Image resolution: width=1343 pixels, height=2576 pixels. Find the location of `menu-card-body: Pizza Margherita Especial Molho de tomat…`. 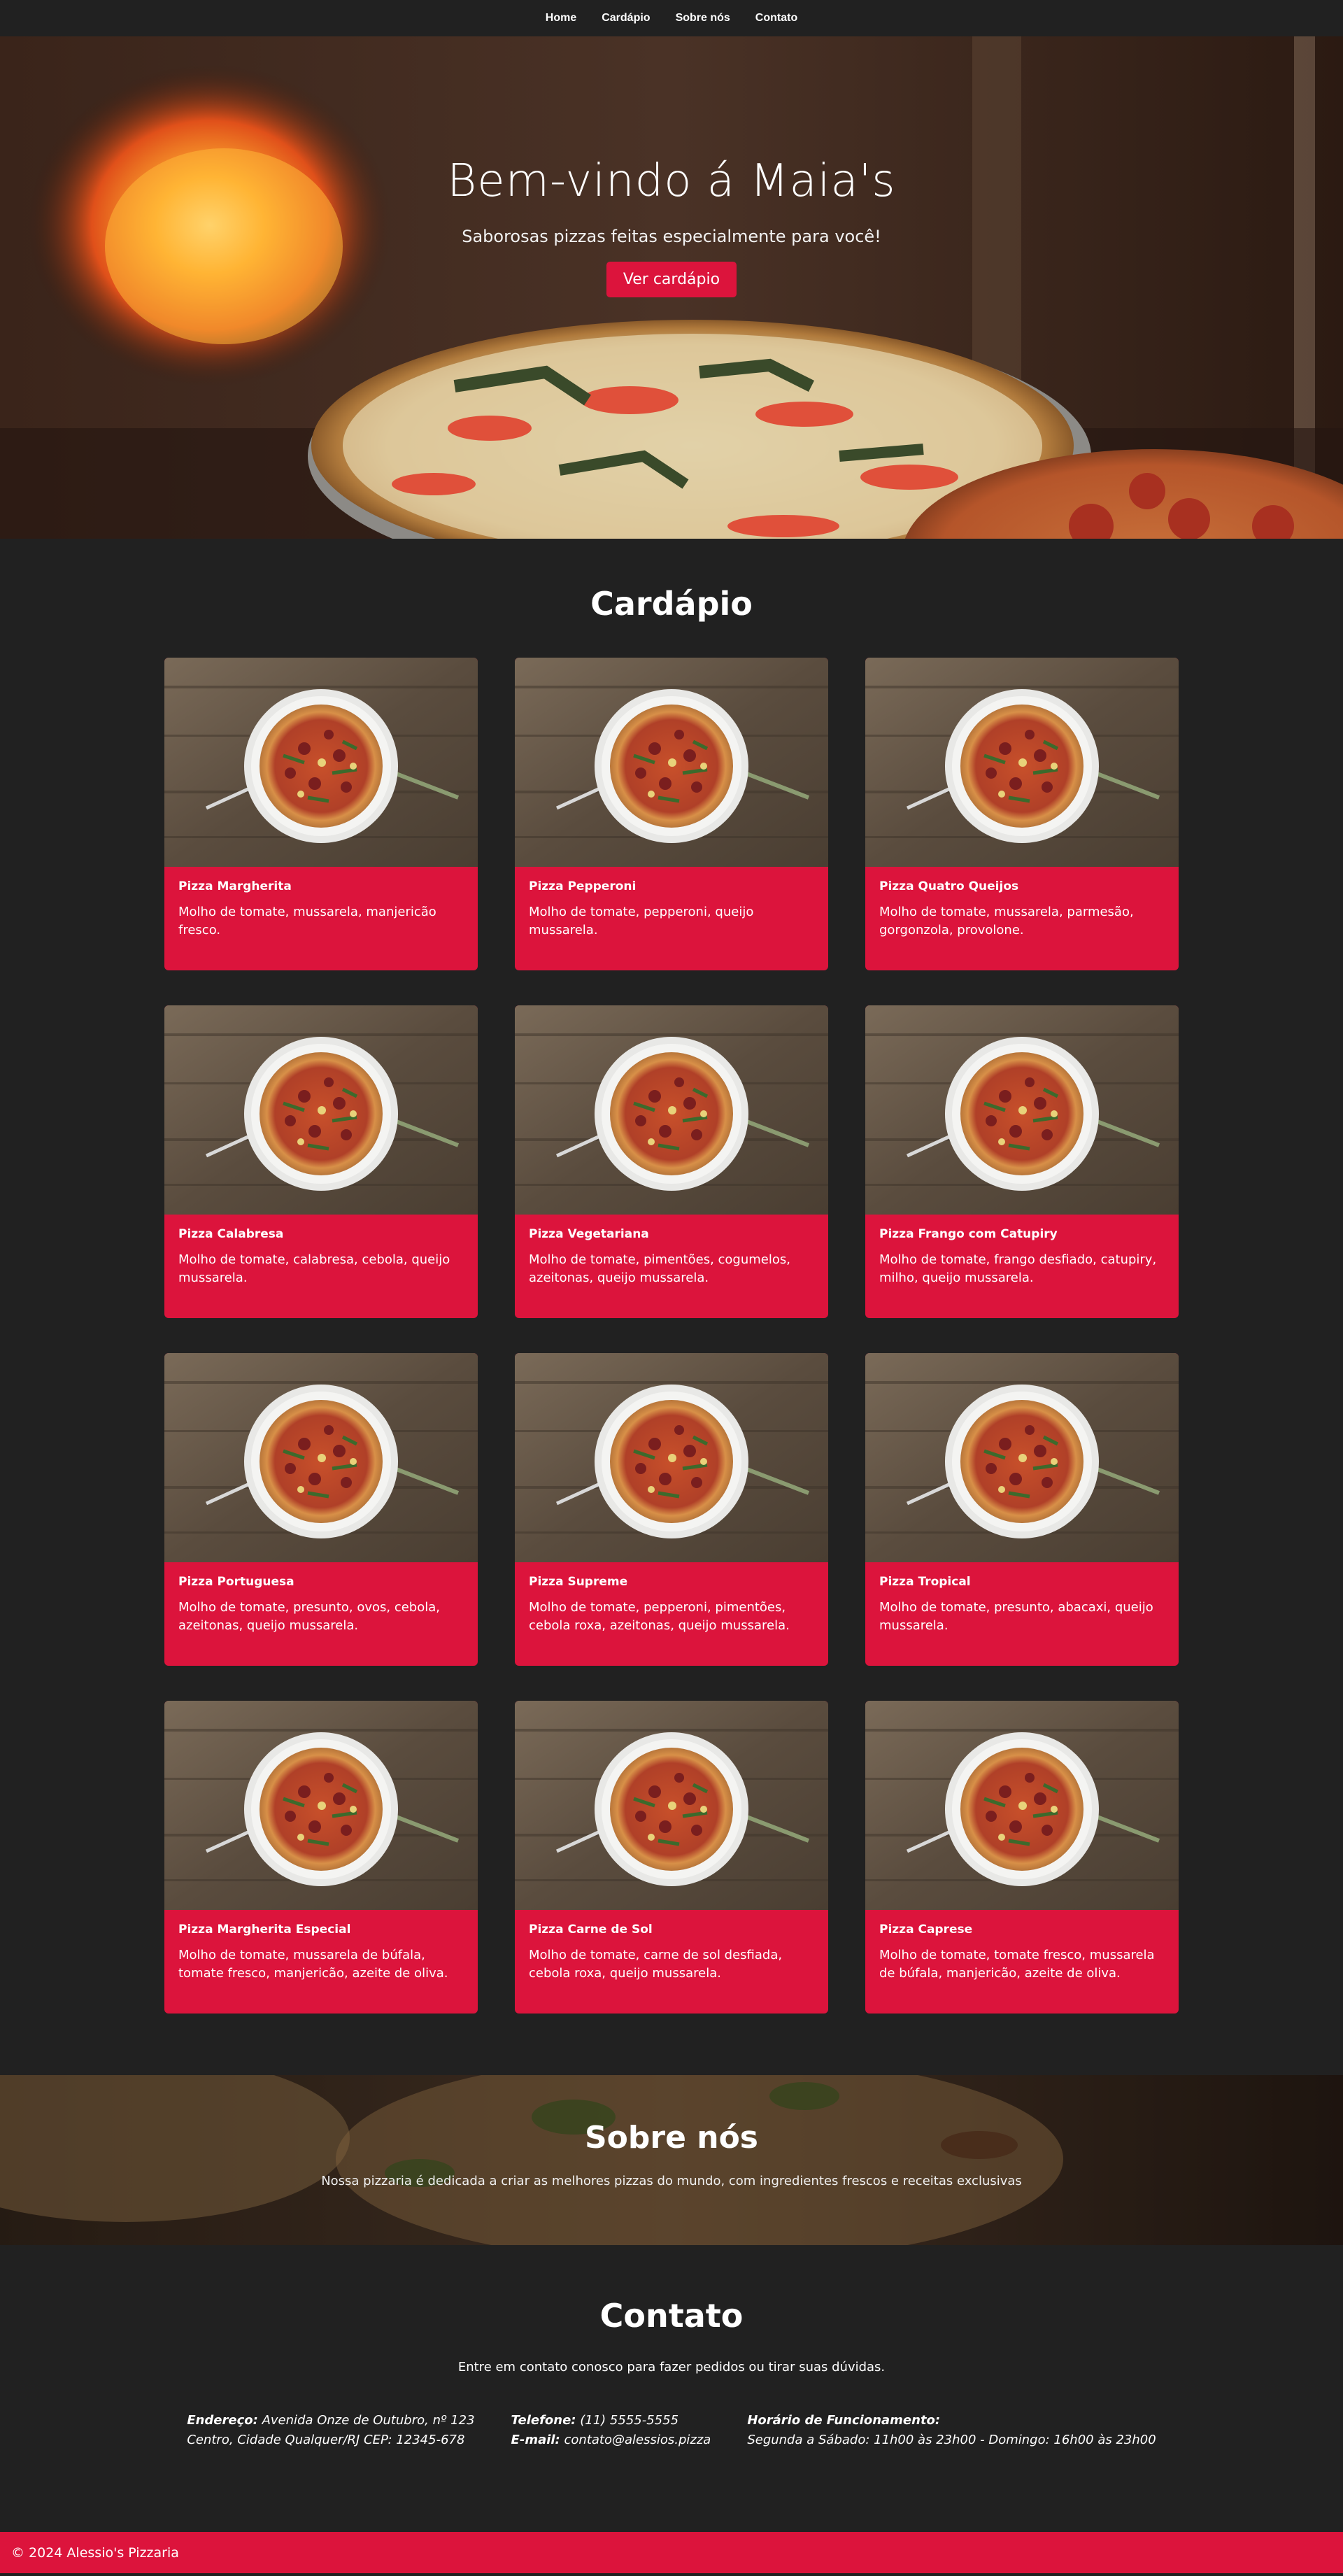

menu-card-body: Pizza Margherita Especial Molho de tomat… is located at coordinates (321, 1952).